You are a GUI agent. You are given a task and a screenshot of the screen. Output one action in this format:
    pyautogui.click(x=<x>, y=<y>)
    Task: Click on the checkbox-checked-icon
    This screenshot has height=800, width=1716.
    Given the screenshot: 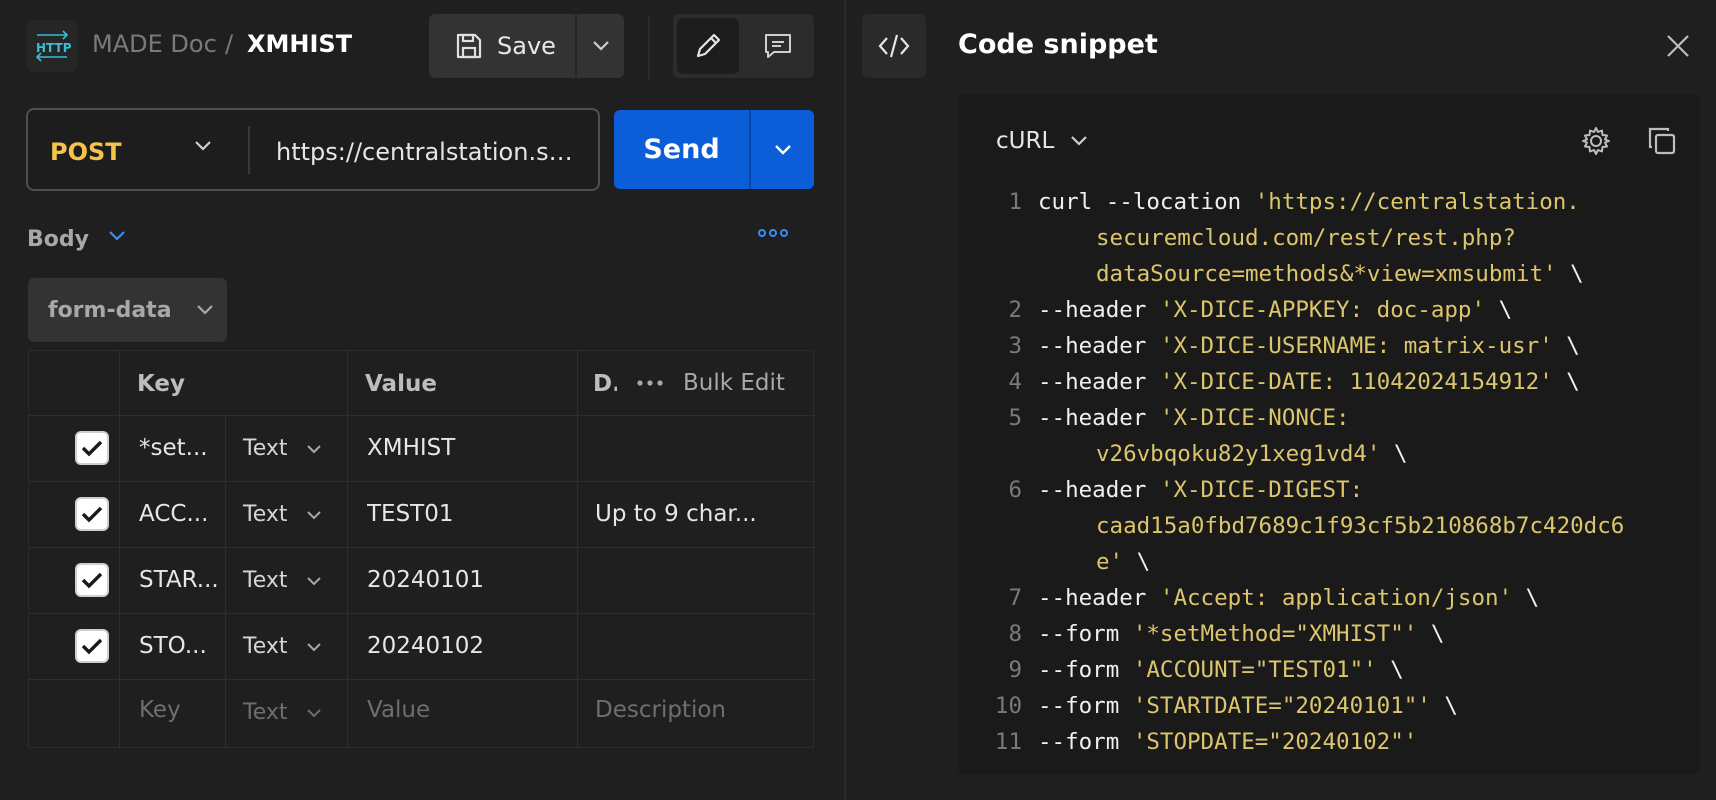 What is the action you would take?
    pyautogui.click(x=92, y=514)
    